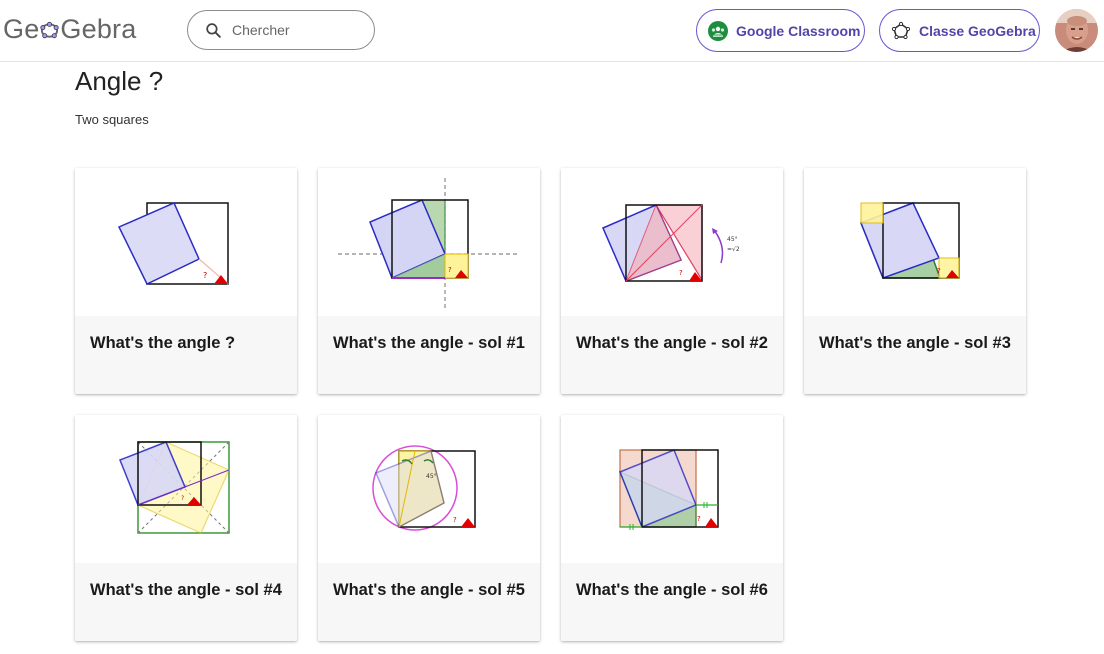 This screenshot has width=1104, height=654. What do you see at coordinates (119, 81) in the screenshot?
I see `page-title: Angle ?` at bounding box center [119, 81].